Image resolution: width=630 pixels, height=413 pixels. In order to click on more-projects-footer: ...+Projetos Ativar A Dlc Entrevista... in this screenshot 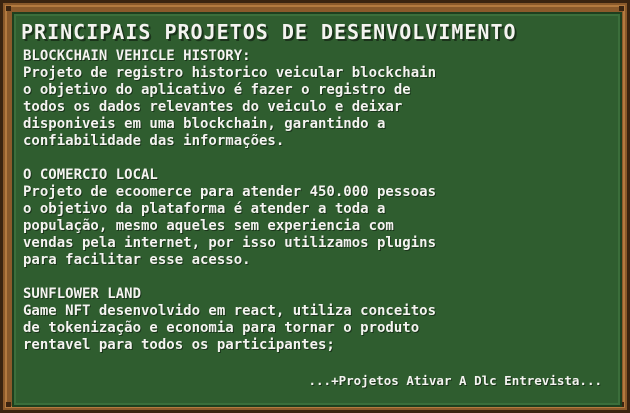, I will do `click(456, 381)`.